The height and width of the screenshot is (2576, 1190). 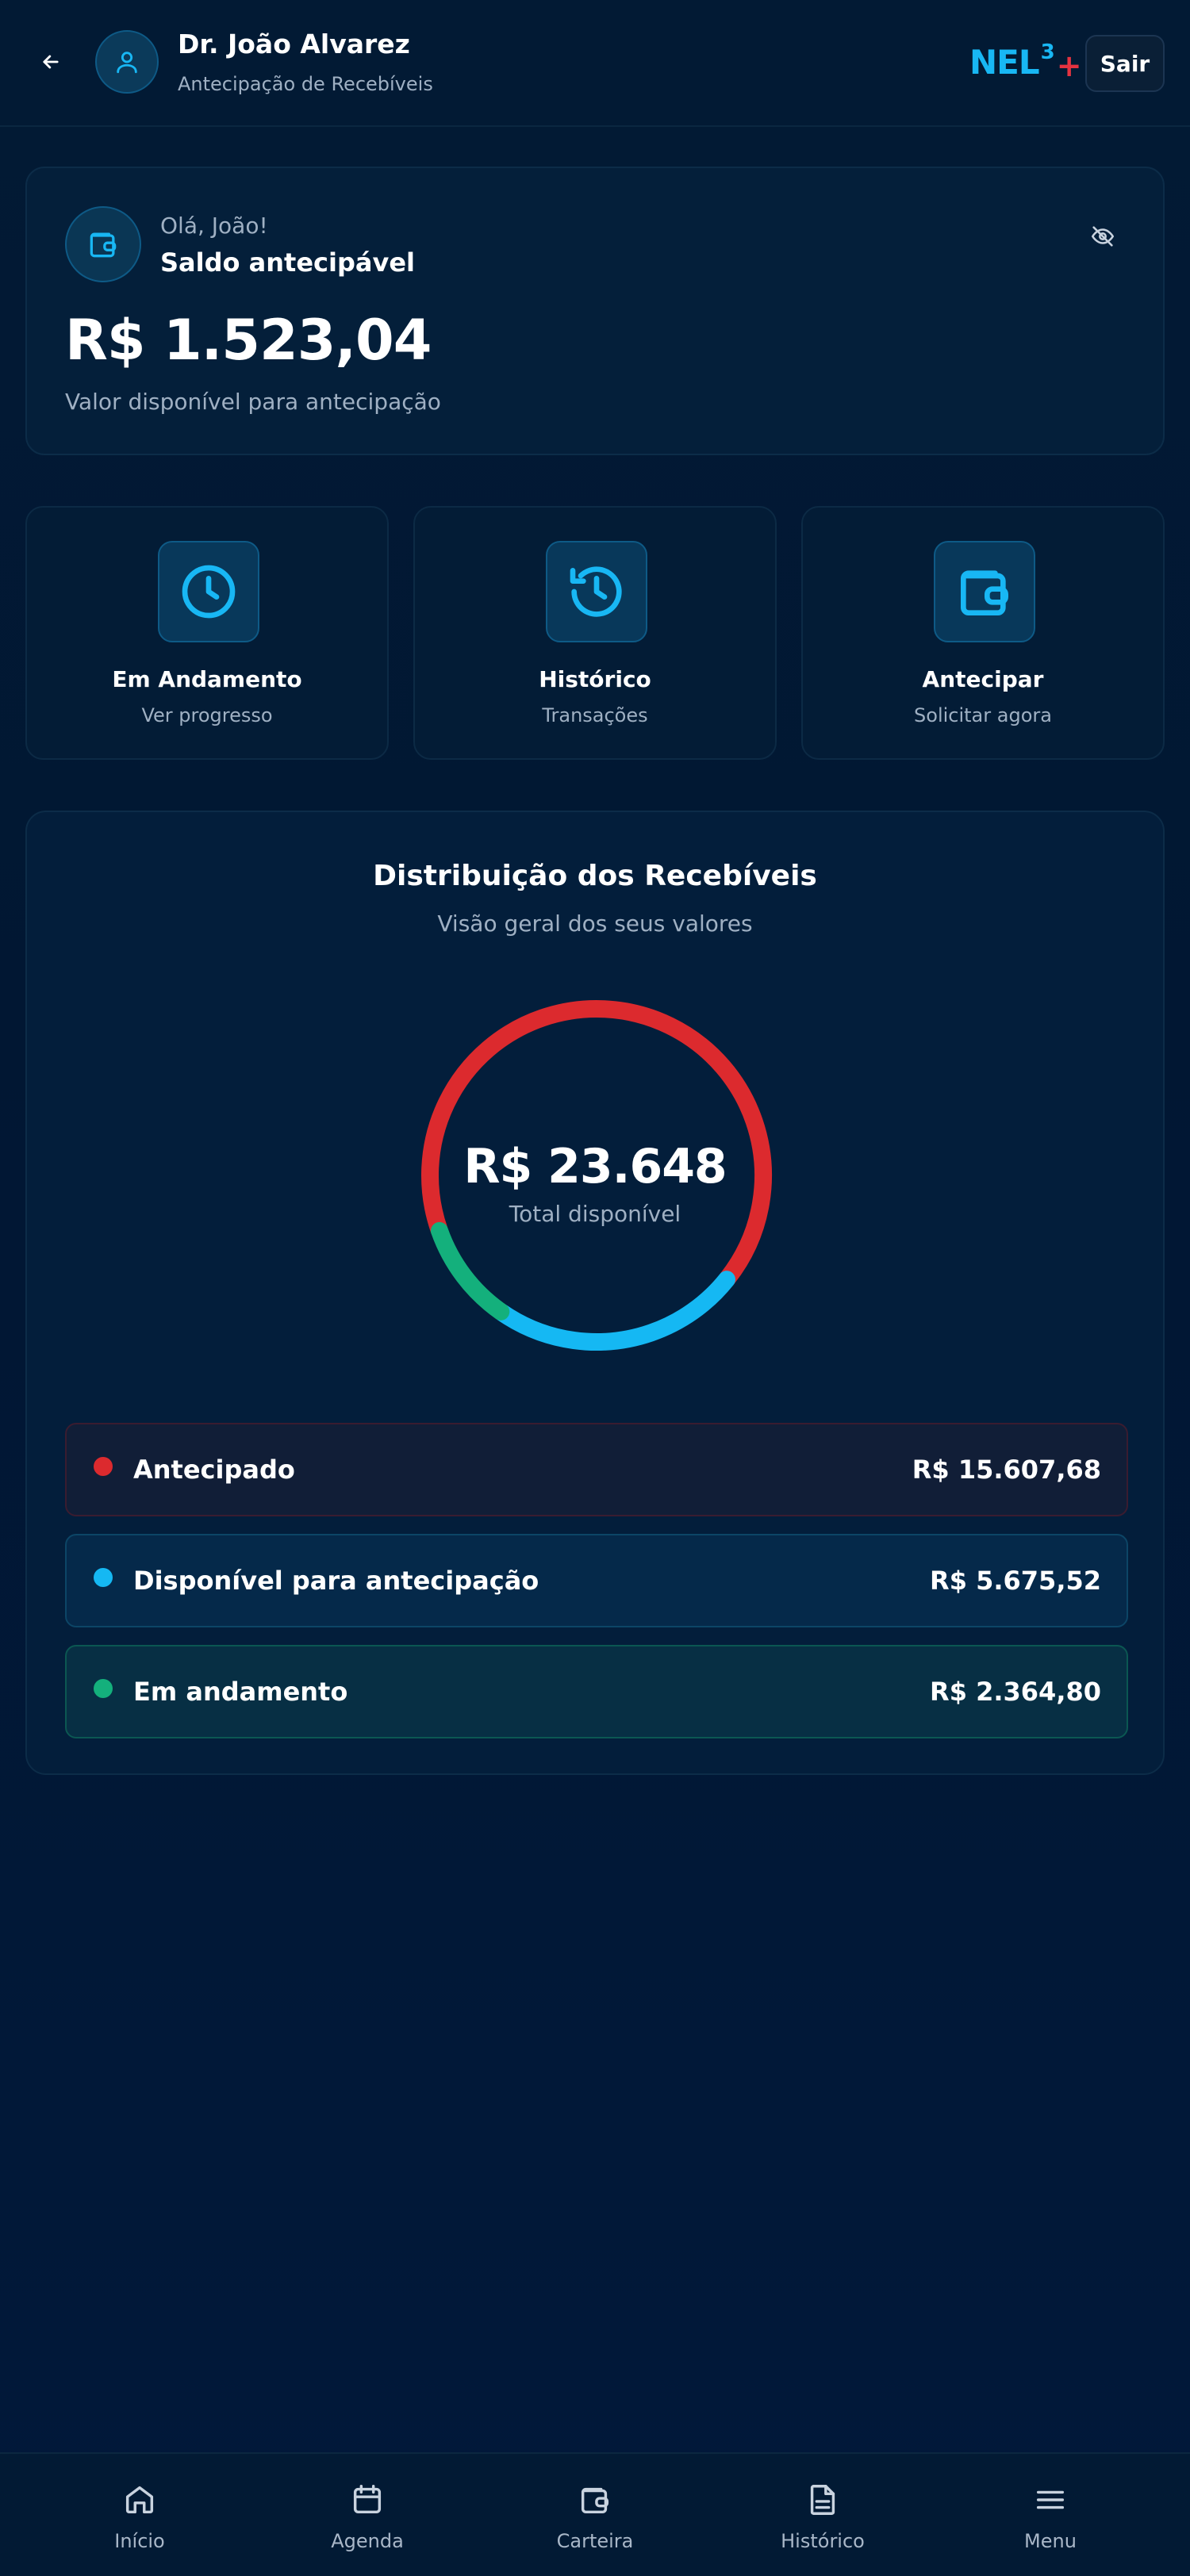 What do you see at coordinates (139, 2541) in the screenshot?
I see `nav-label: Início` at bounding box center [139, 2541].